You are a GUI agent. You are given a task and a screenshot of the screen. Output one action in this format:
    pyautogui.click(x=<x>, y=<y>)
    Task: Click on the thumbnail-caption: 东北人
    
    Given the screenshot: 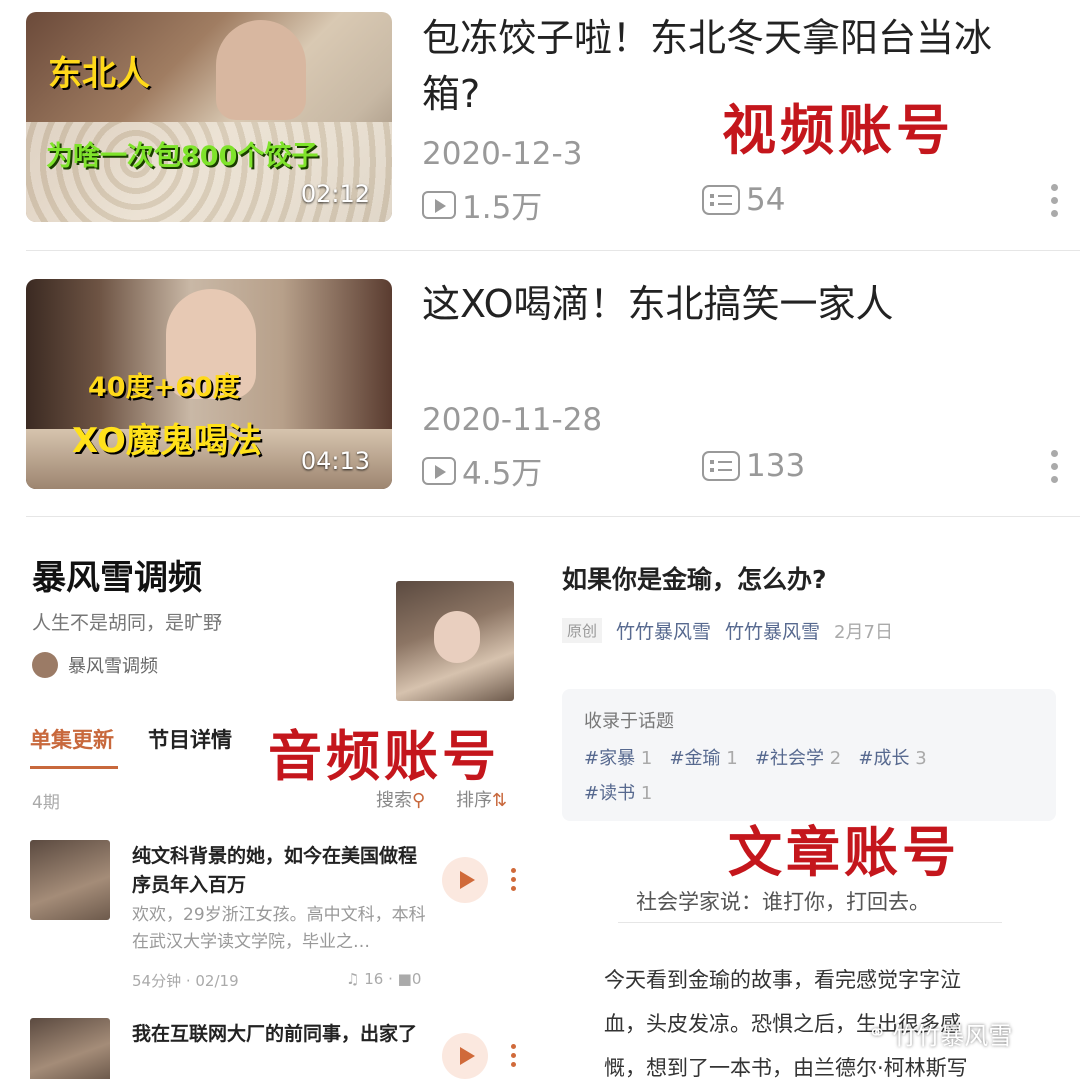 What is the action you would take?
    pyautogui.click(x=99, y=74)
    